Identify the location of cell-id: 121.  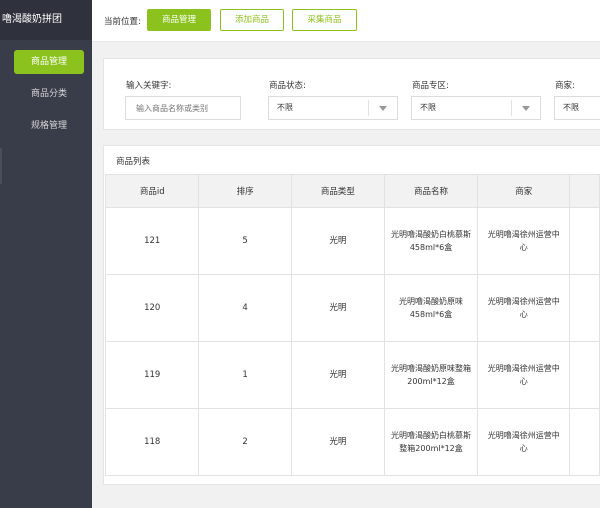
(152, 241).